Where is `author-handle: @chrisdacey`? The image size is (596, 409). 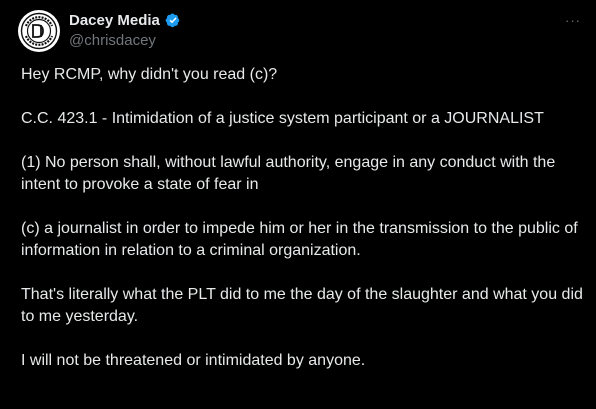 author-handle: @chrisdacey is located at coordinates (112, 40).